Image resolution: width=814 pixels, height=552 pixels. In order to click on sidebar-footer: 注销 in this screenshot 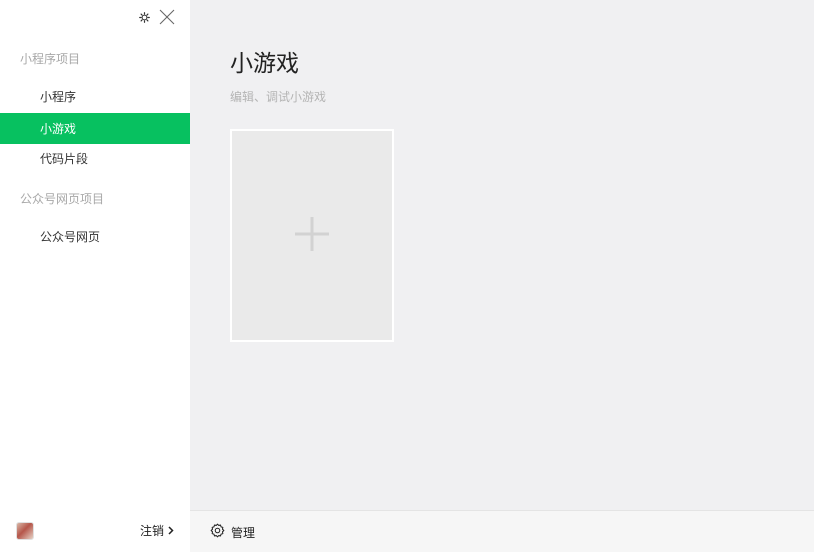, I will do `click(95, 531)`.